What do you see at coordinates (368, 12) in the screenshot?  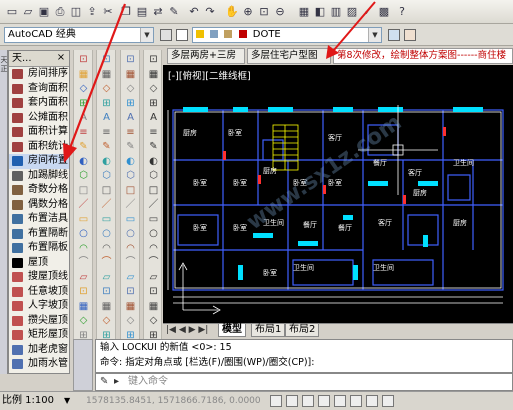 I see `markup-icon: ✓` at bounding box center [368, 12].